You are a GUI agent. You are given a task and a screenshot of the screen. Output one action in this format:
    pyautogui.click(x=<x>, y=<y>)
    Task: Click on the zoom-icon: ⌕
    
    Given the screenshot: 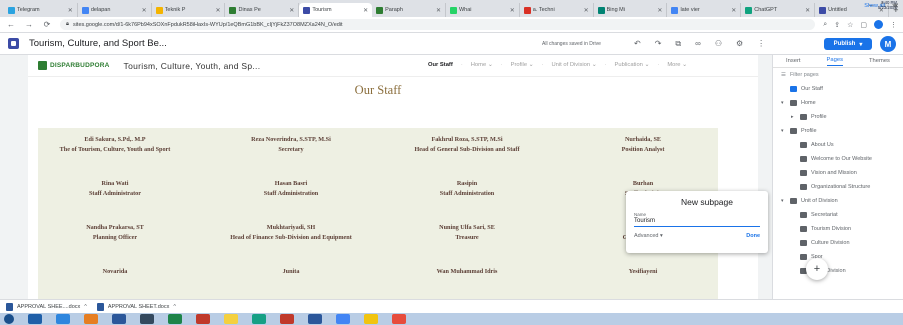 What is the action you would take?
    pyautogui.click(x=825, y=25)
    